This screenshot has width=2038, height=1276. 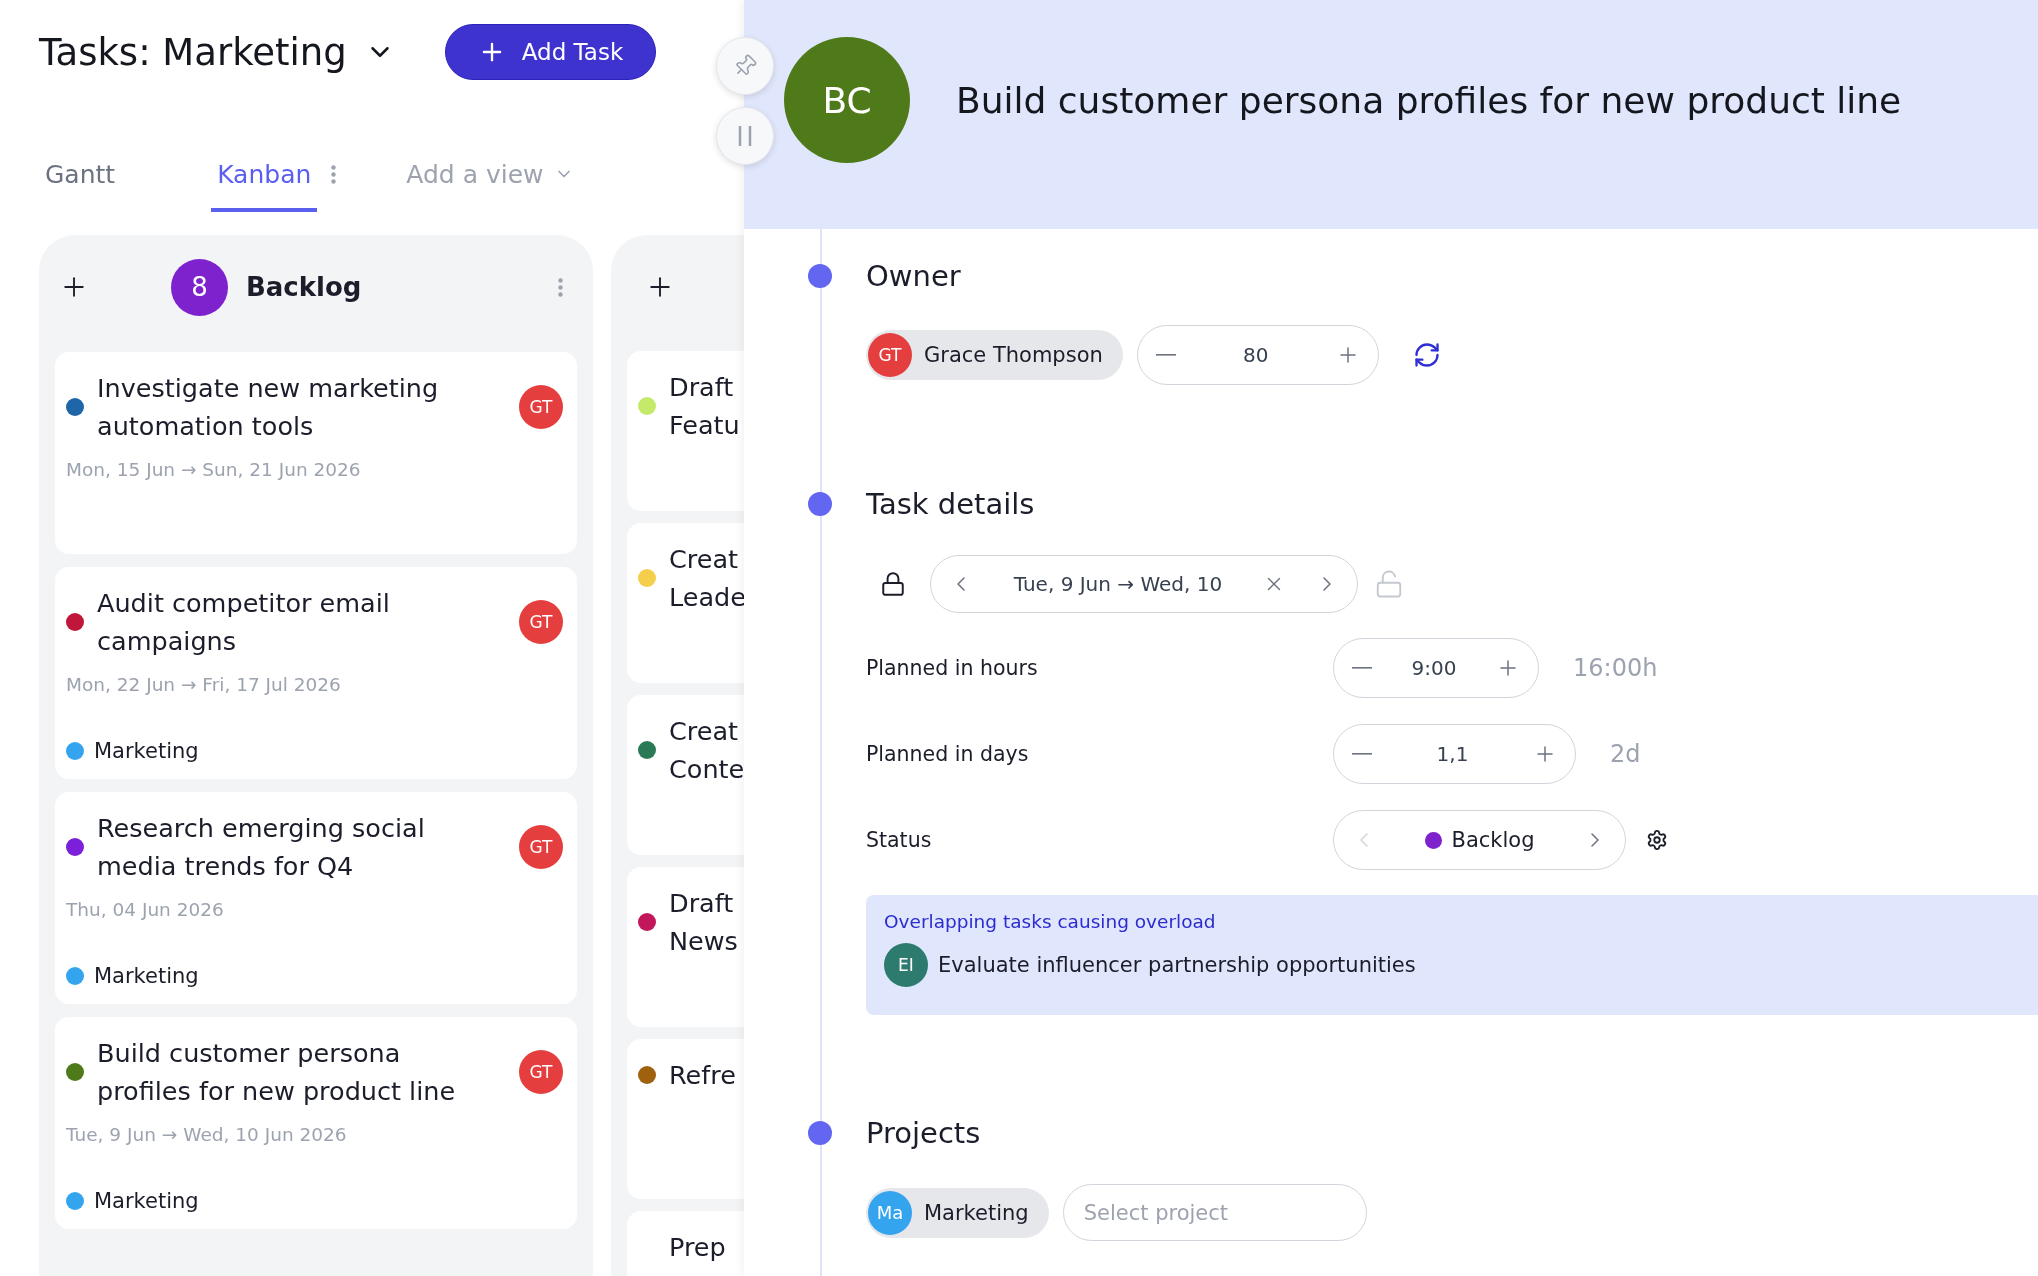 What do you see at coordinates (952, 668) in the screenshot?
I see `field-label: Planned in hours` at bounding box center [952, 668].